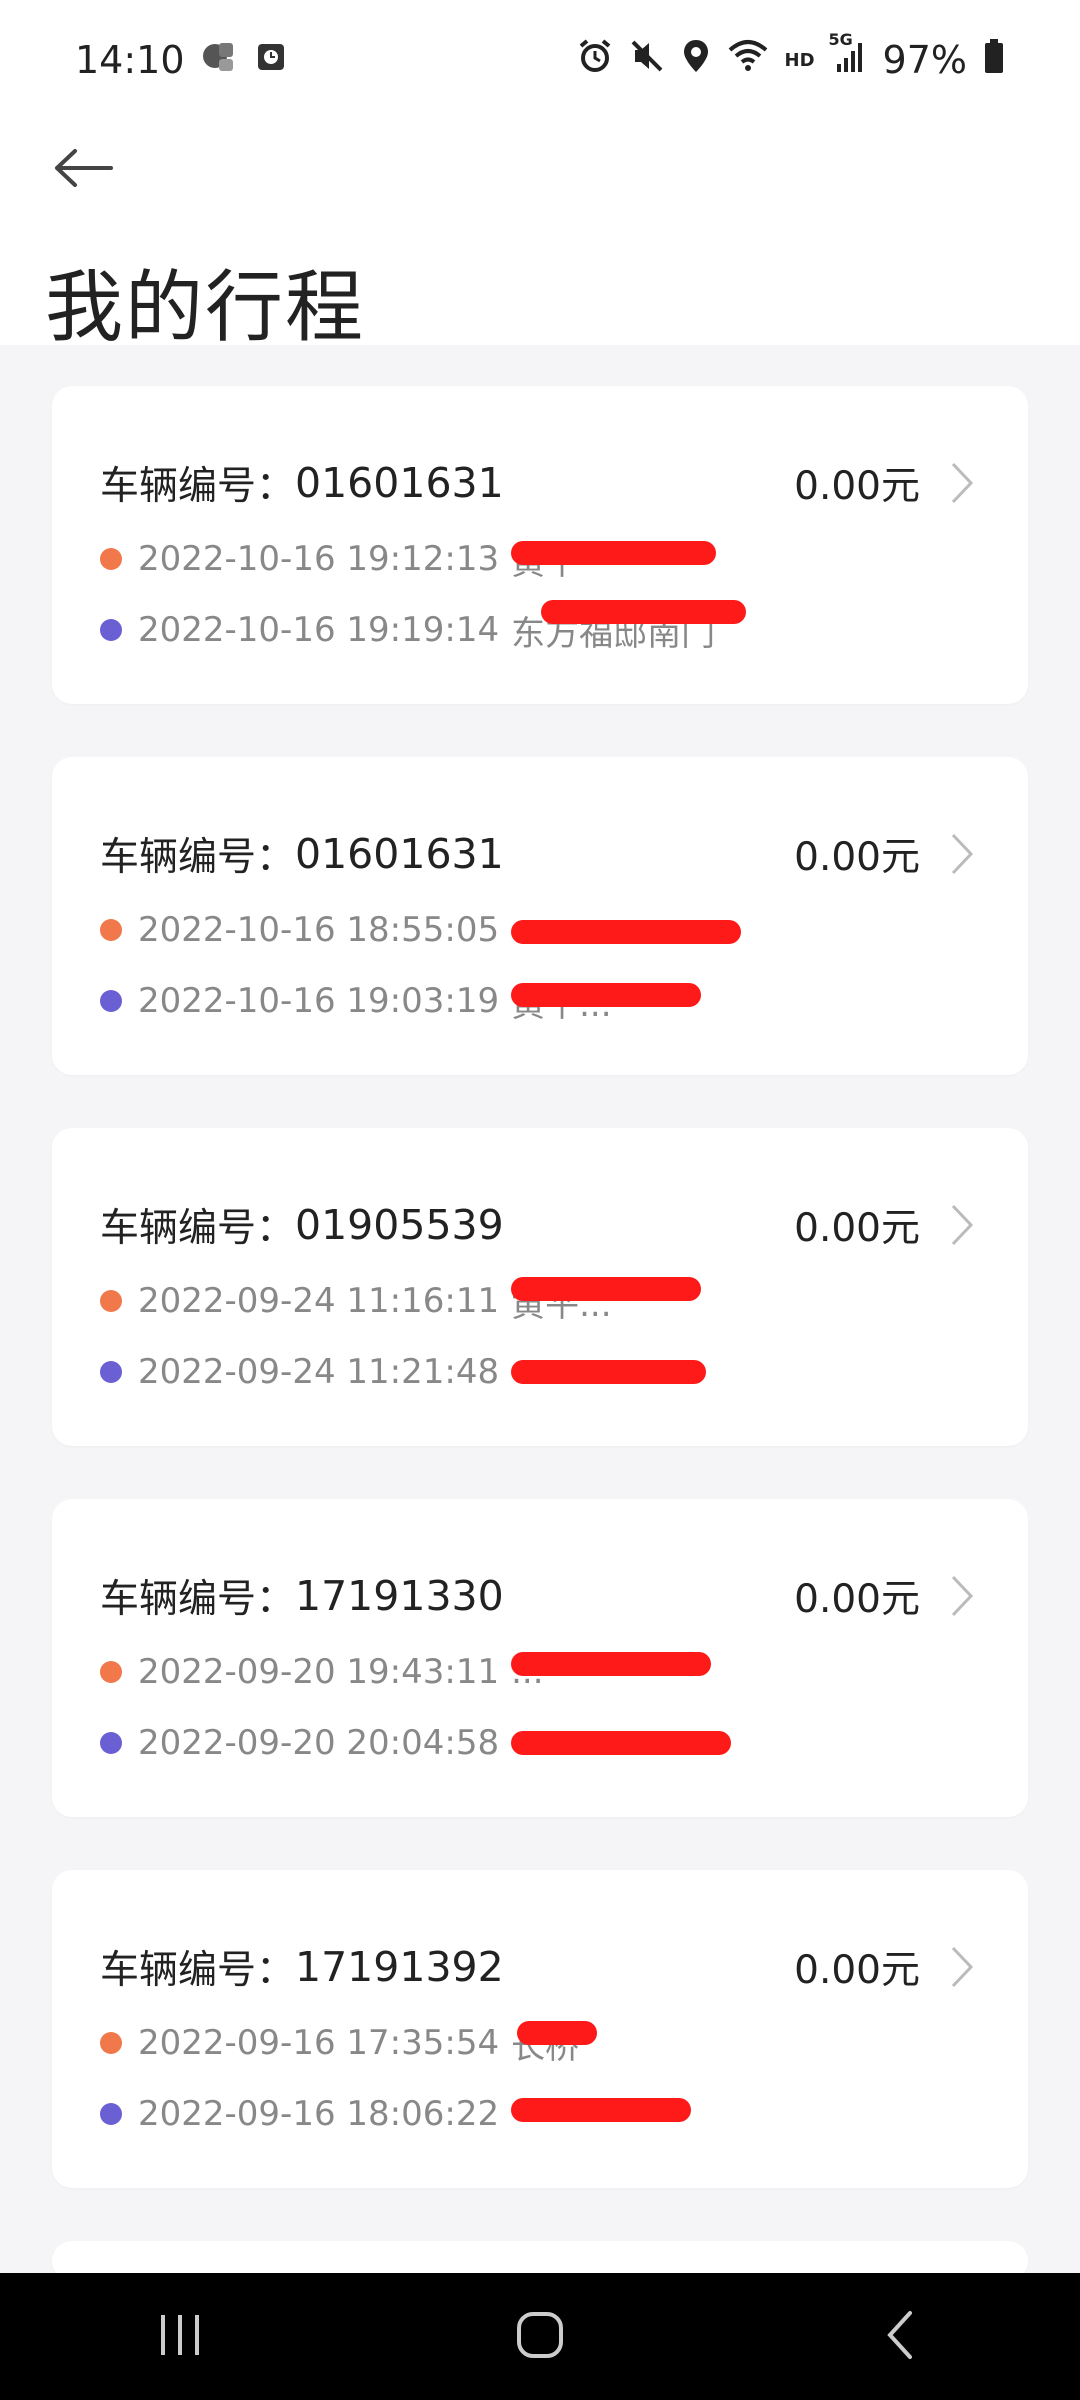  I want to click on trip-start-row: 2022-10-16 18:55:05, so click(421, 930).